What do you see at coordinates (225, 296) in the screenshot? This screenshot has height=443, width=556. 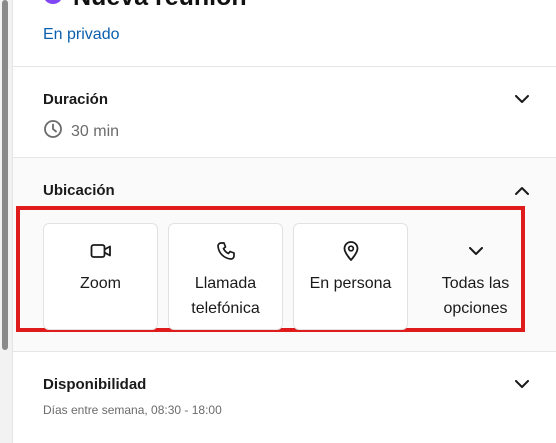 I see `option-label: Llamada telefónica` at bounding box center [225, 296].